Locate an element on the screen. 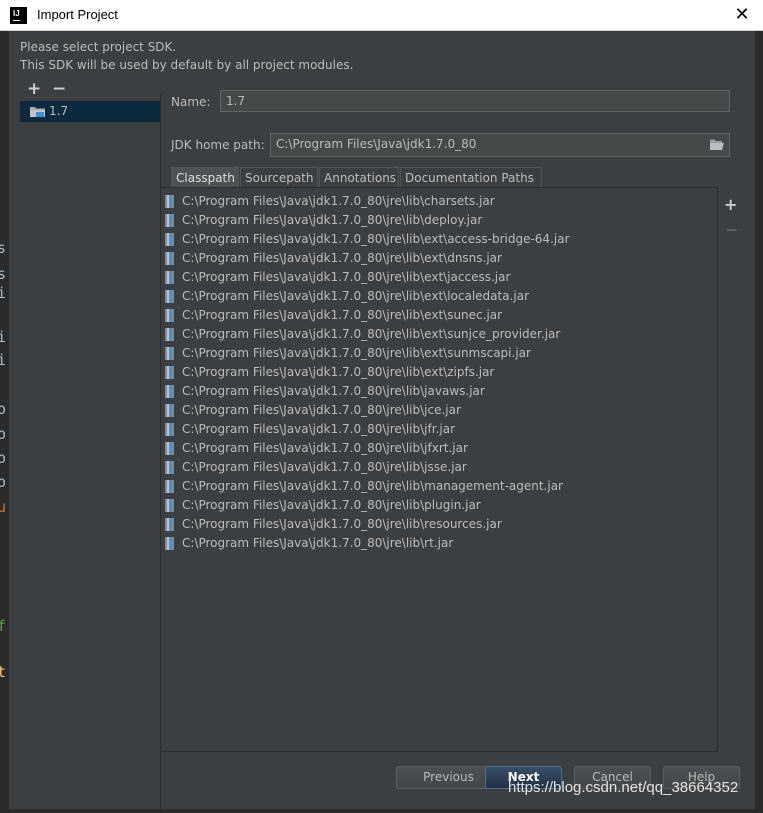 The height and width of the screenshot is (813, 763). remove-classpath-button: − is located at coordinates (731, 229).